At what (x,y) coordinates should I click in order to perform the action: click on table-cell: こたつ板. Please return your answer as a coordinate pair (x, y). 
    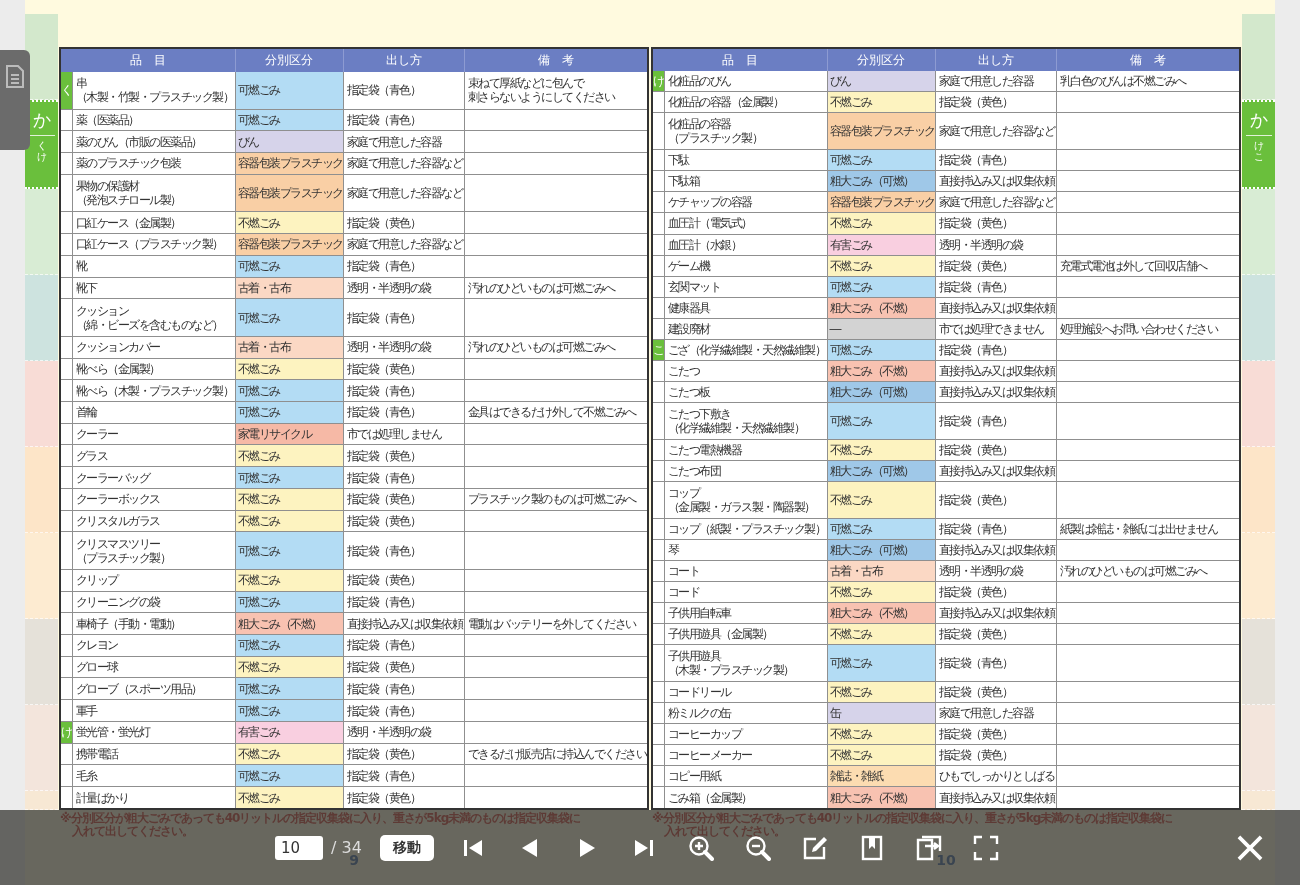
    Looking at the image, I should click on (745, 392).